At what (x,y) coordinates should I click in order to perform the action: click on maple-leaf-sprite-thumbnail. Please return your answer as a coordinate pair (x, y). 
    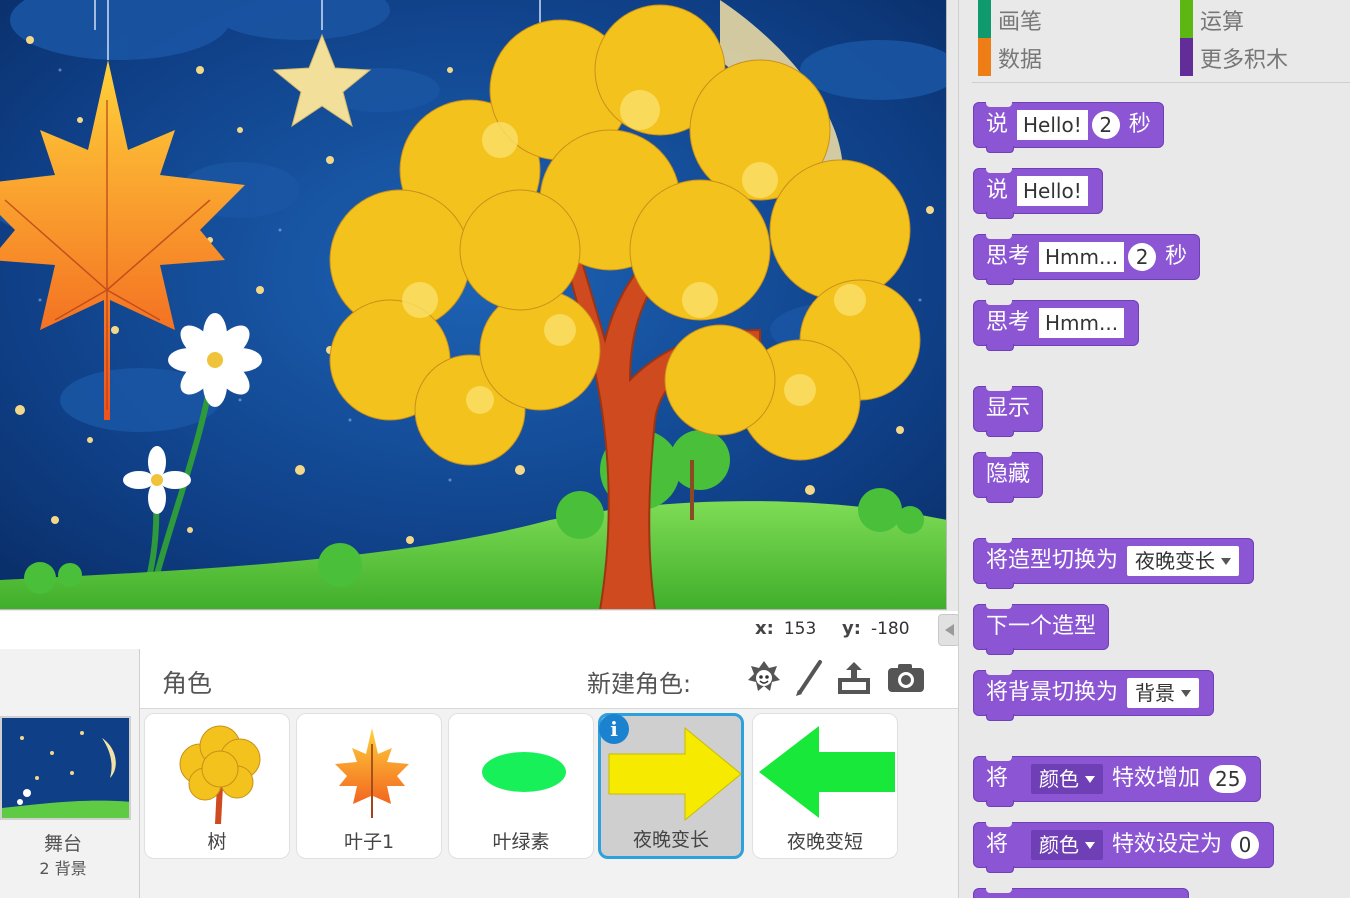
    Looking at the image, I should click on (372, 773).